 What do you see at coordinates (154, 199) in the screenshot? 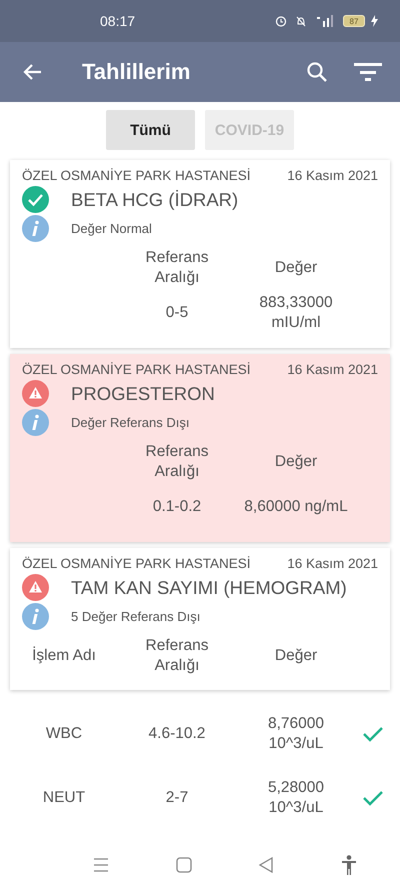
I see `test-name: BETA HCG (İDRAR)` at bounding box center [154, 199].